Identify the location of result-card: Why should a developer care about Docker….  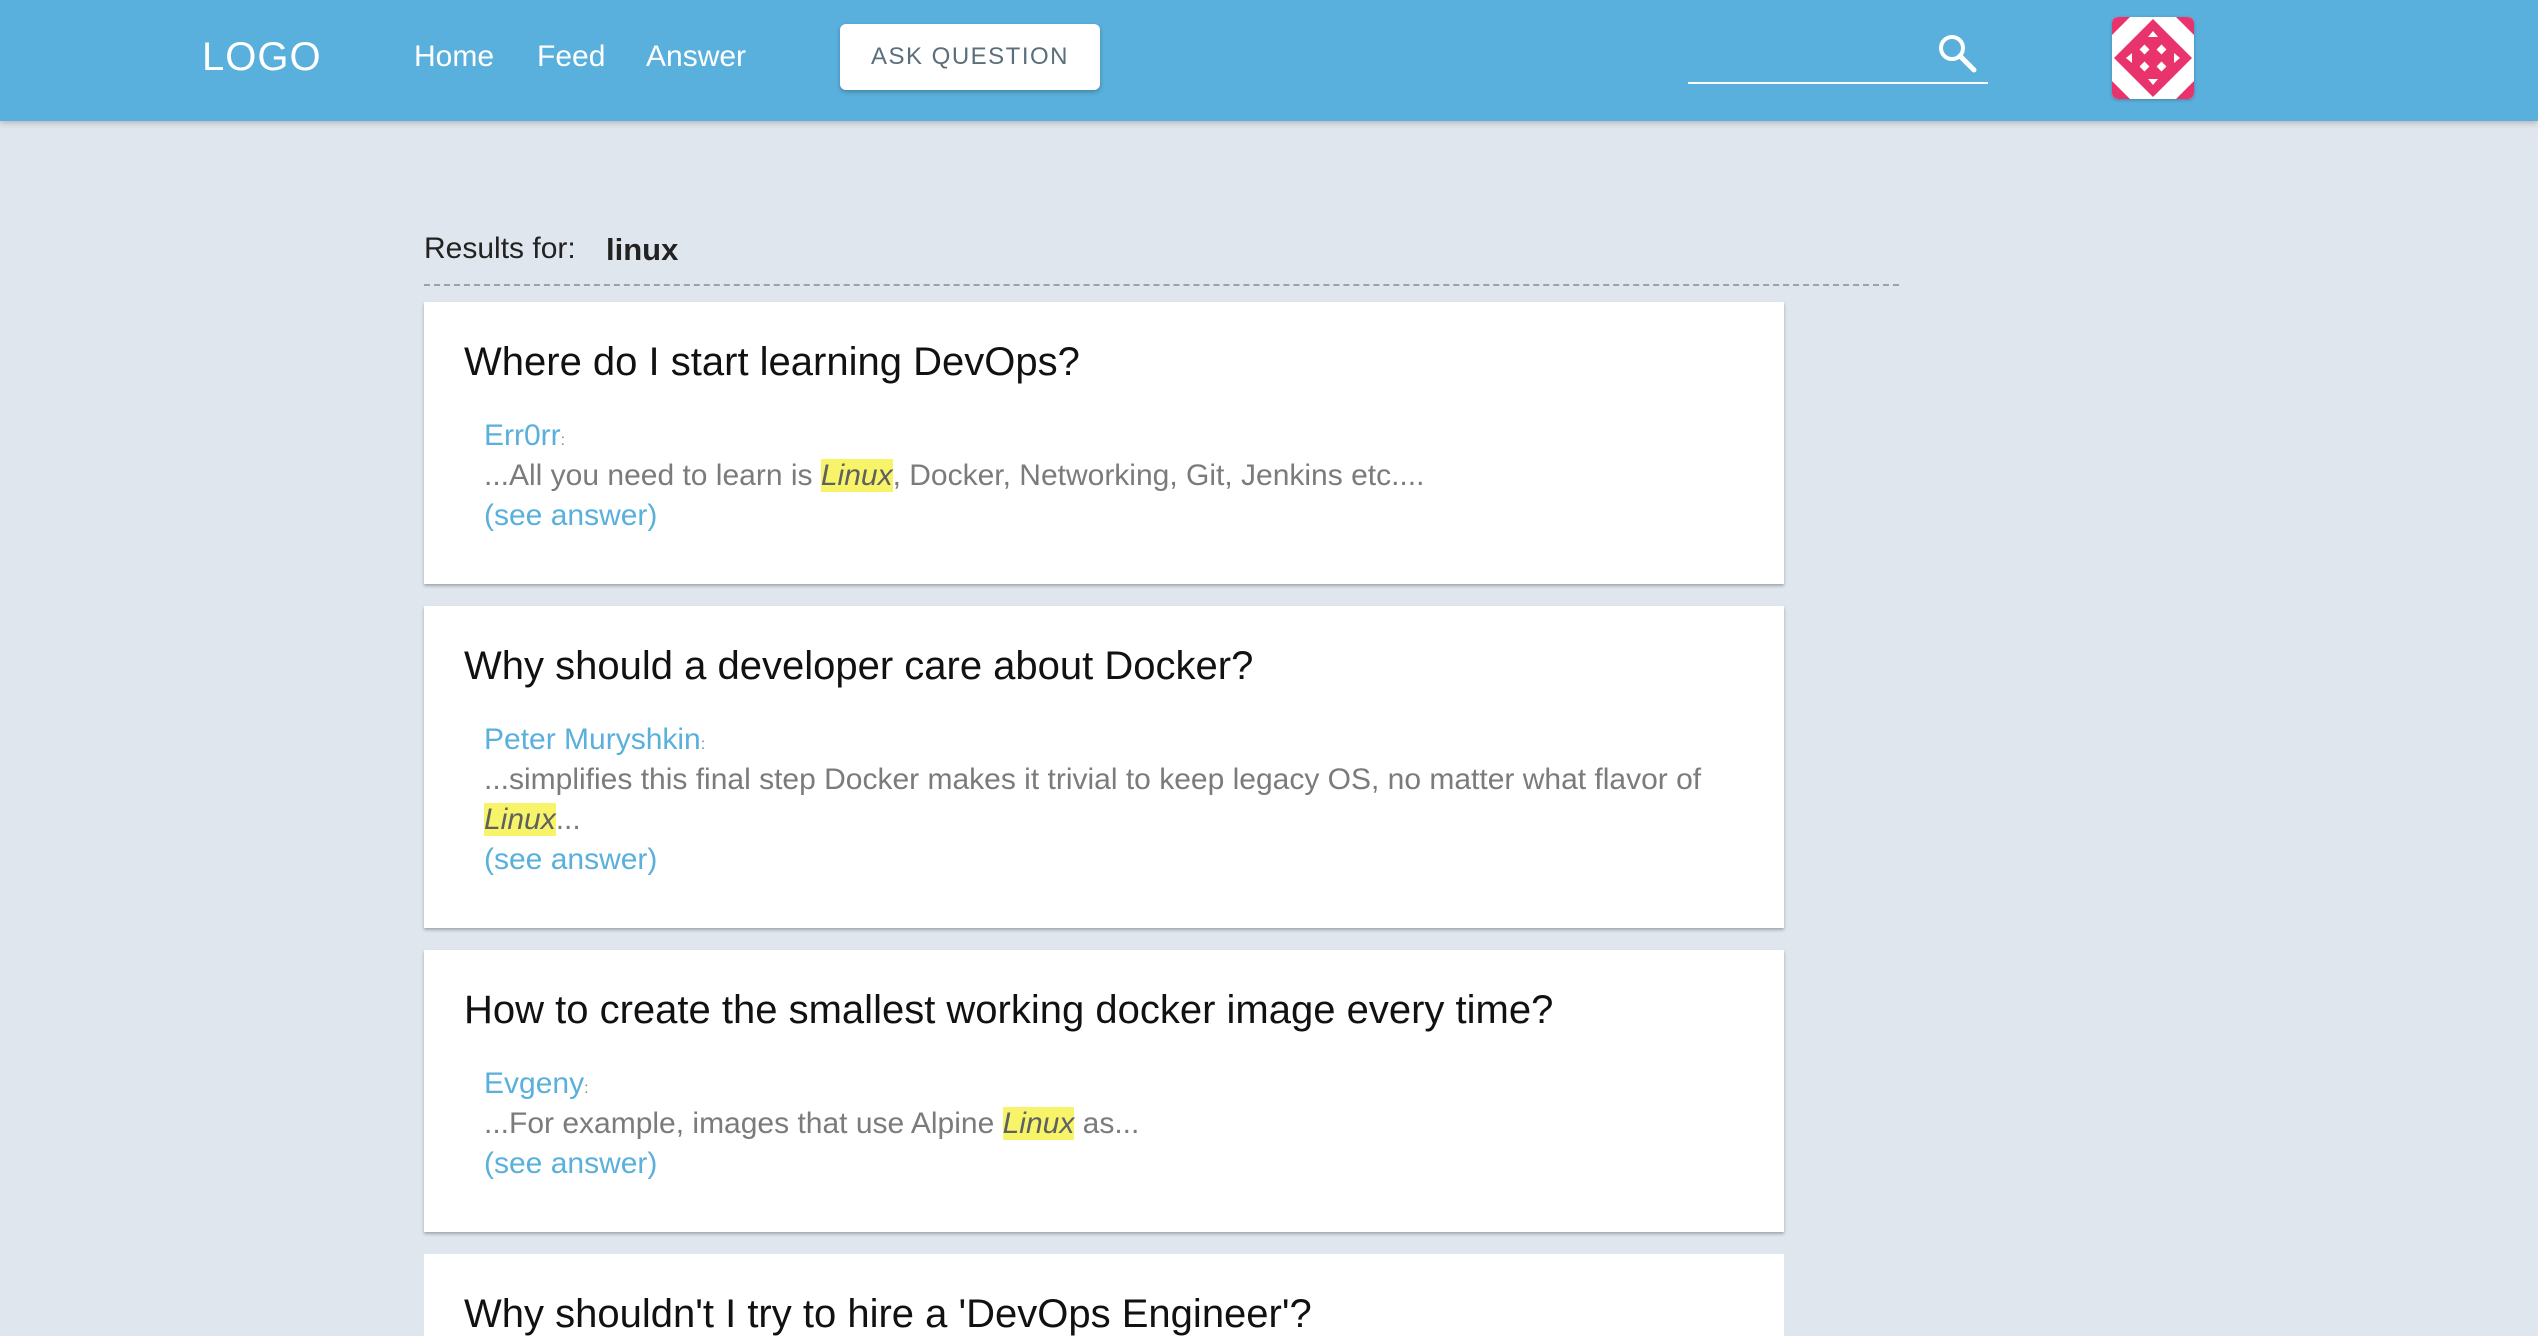
(1104, 767).